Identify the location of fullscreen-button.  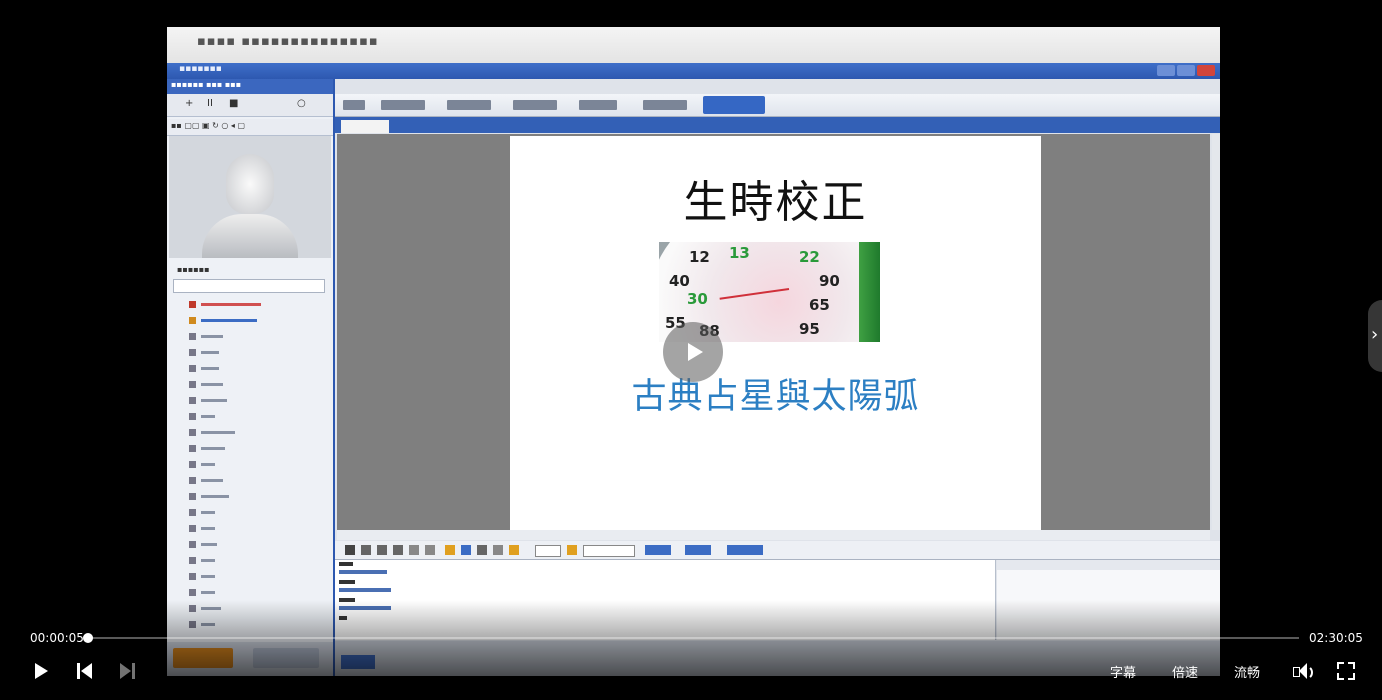
(1346, 671).